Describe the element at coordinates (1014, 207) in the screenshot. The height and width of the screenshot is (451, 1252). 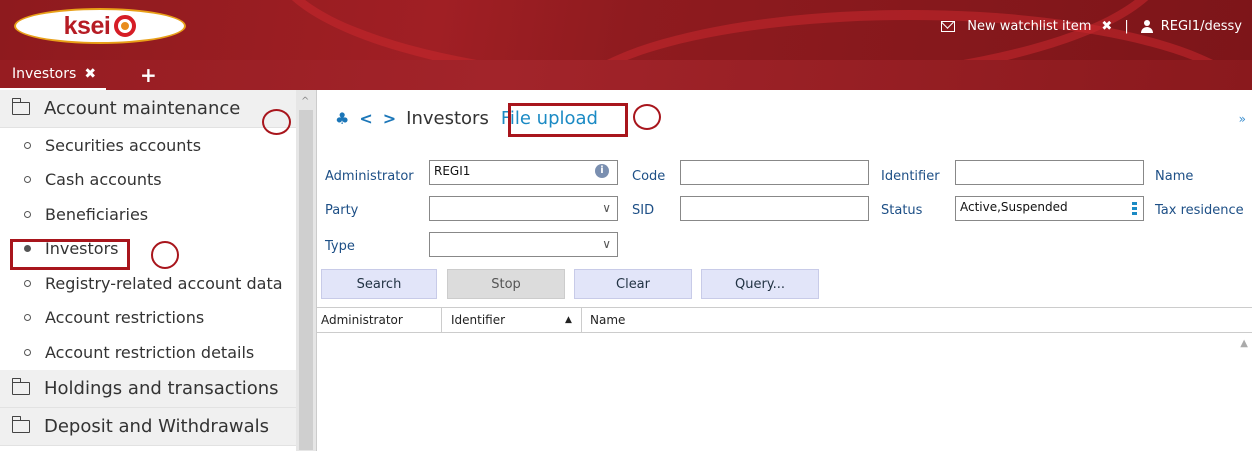
I see `status-value: Active,Suspended` at that location.